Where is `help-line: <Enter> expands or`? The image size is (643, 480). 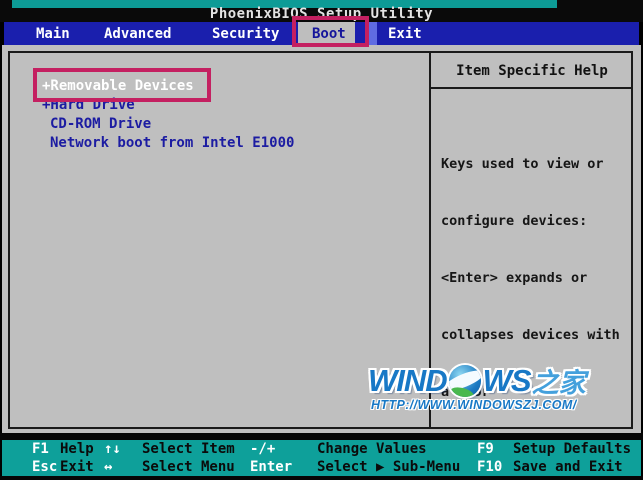 help-line: <Enter> expands or is located at coordinates (514, 278).